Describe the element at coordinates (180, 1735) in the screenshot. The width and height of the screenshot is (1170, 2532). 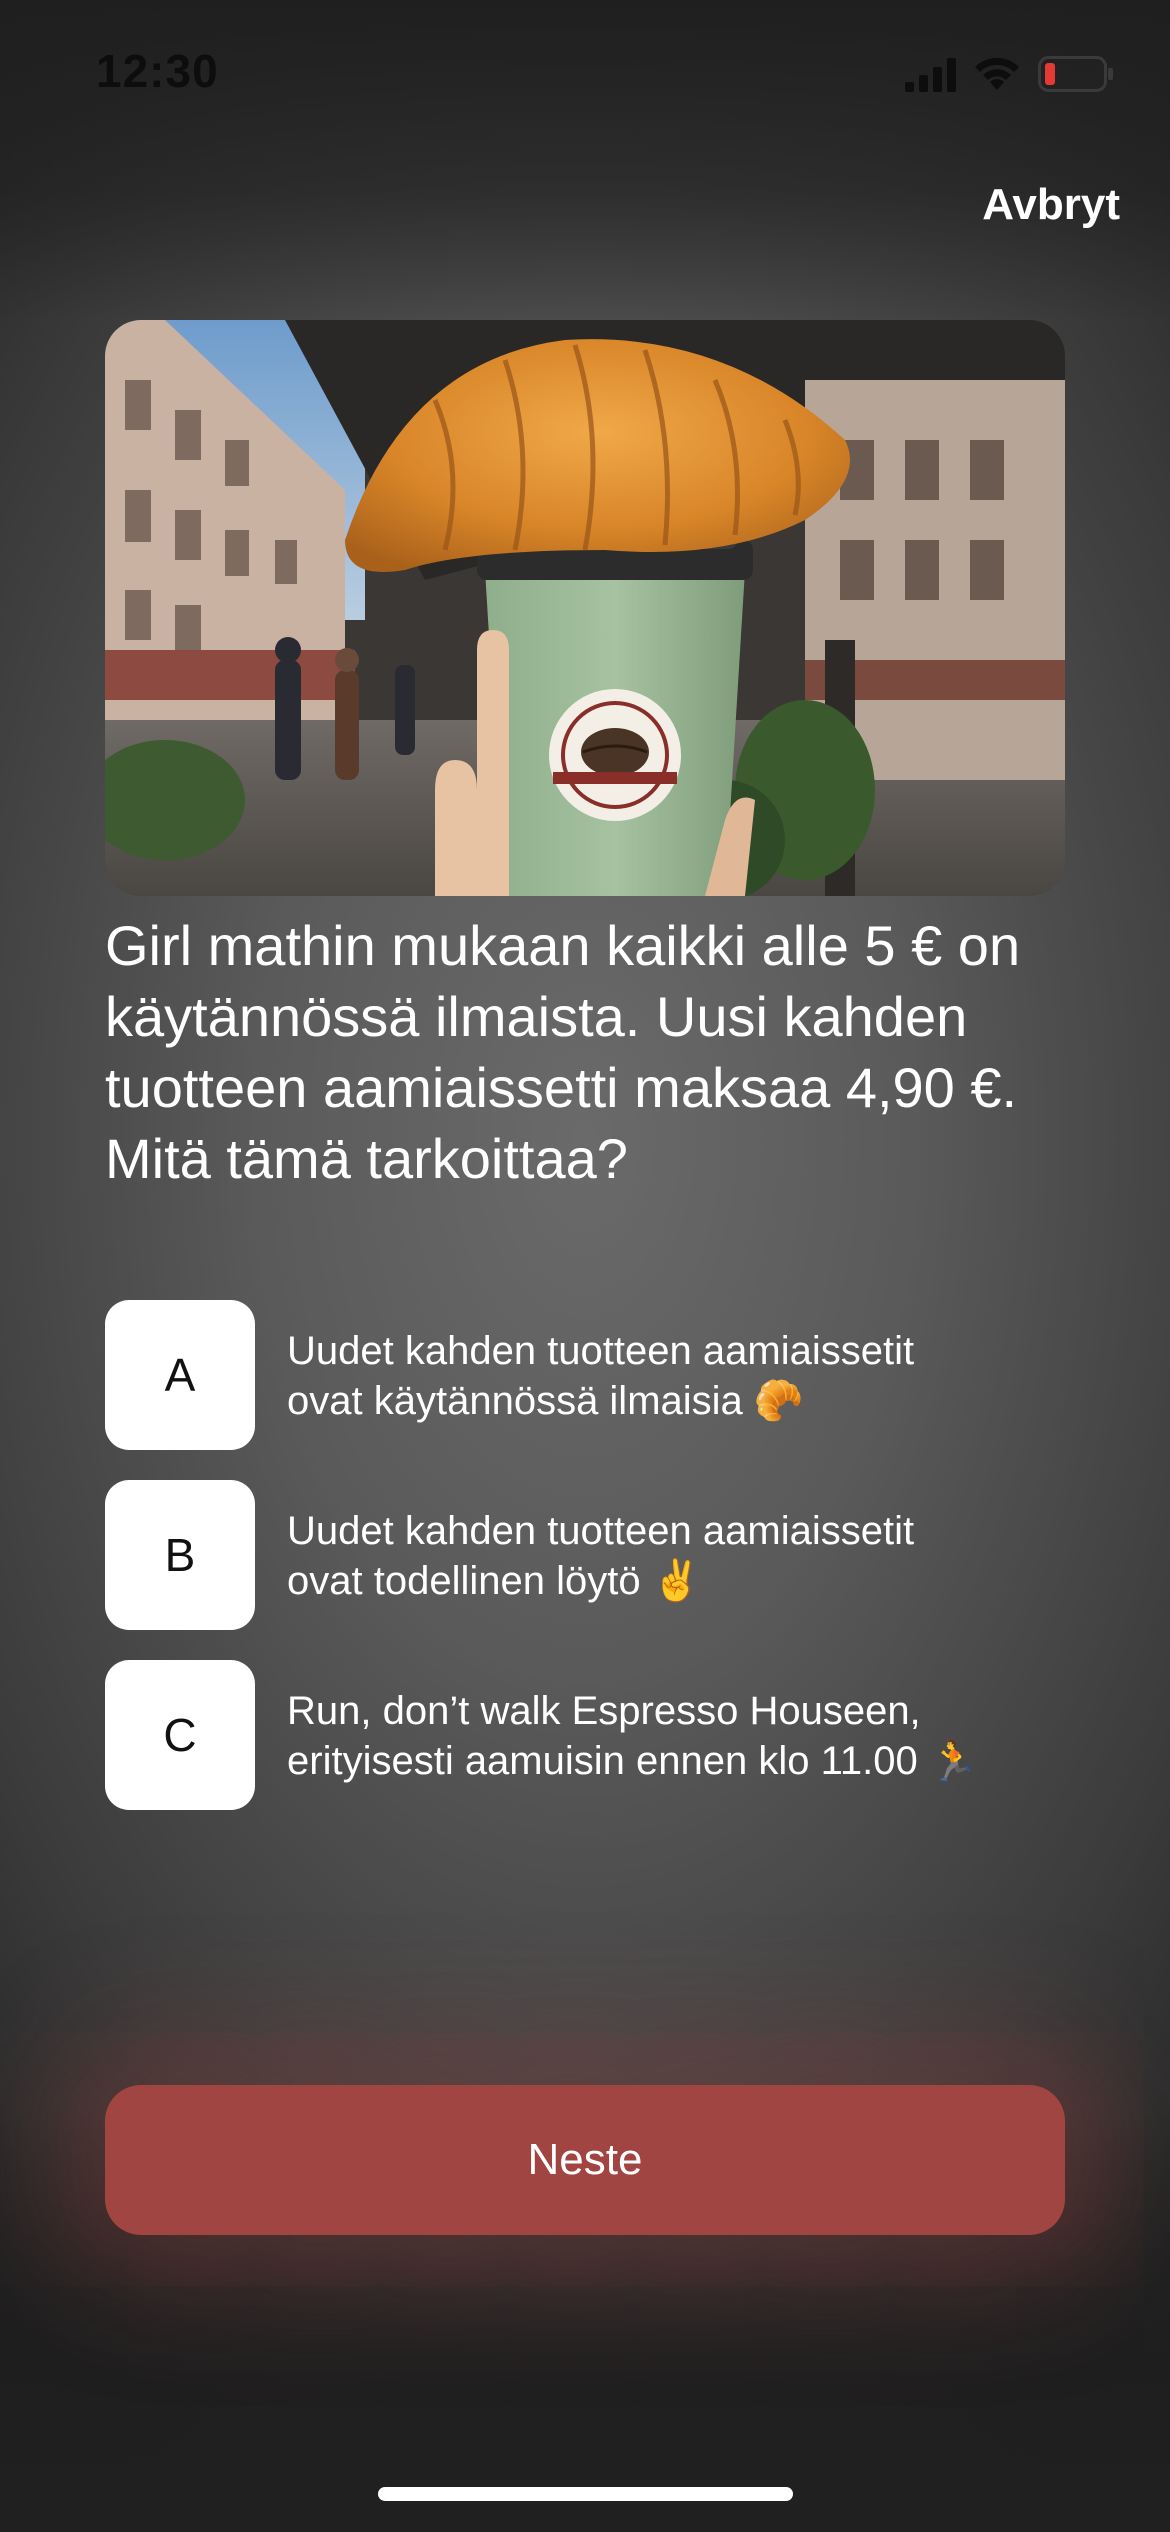
I see `option-key: C` at that location.